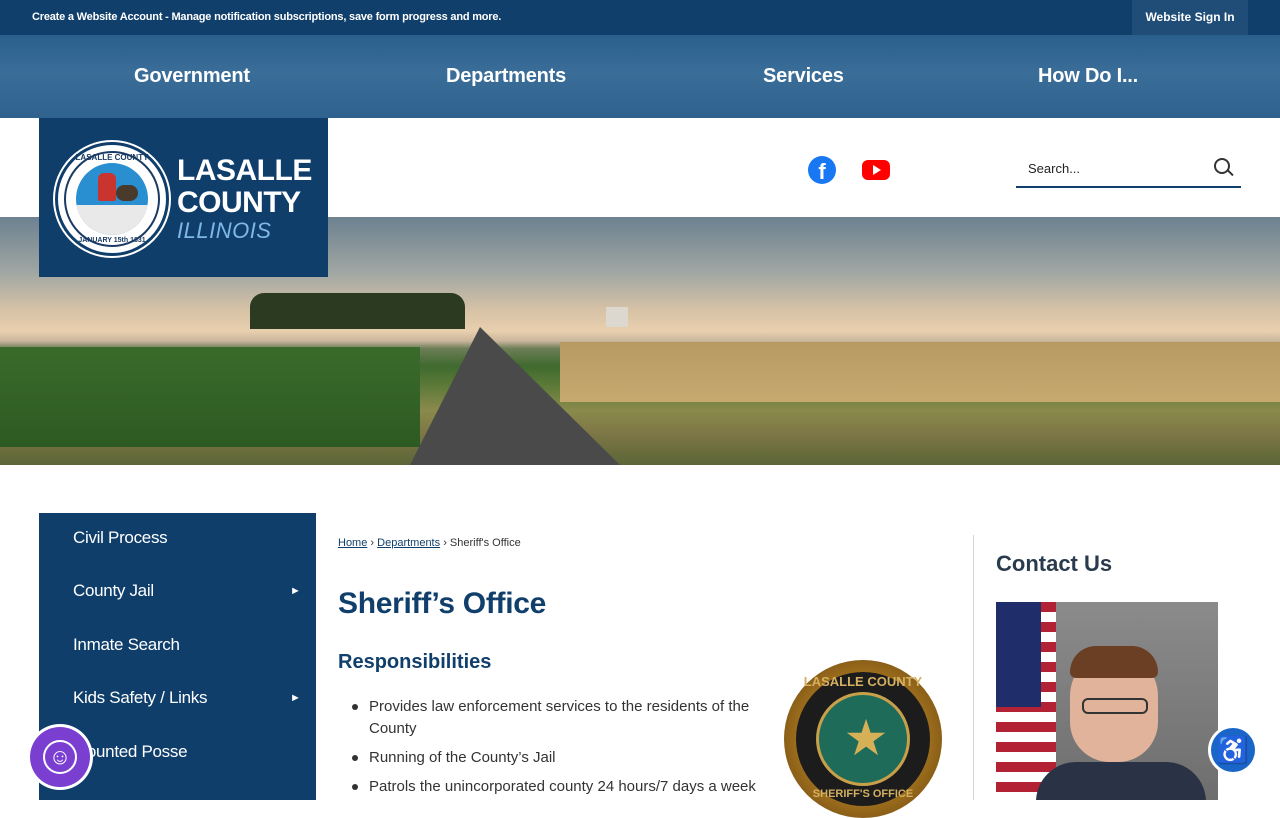 The image size is (1280, 818). What do you see at coordinates (920, 372) in the screenshot?
I see `banner-field-right` at bounding box center [920, 372].